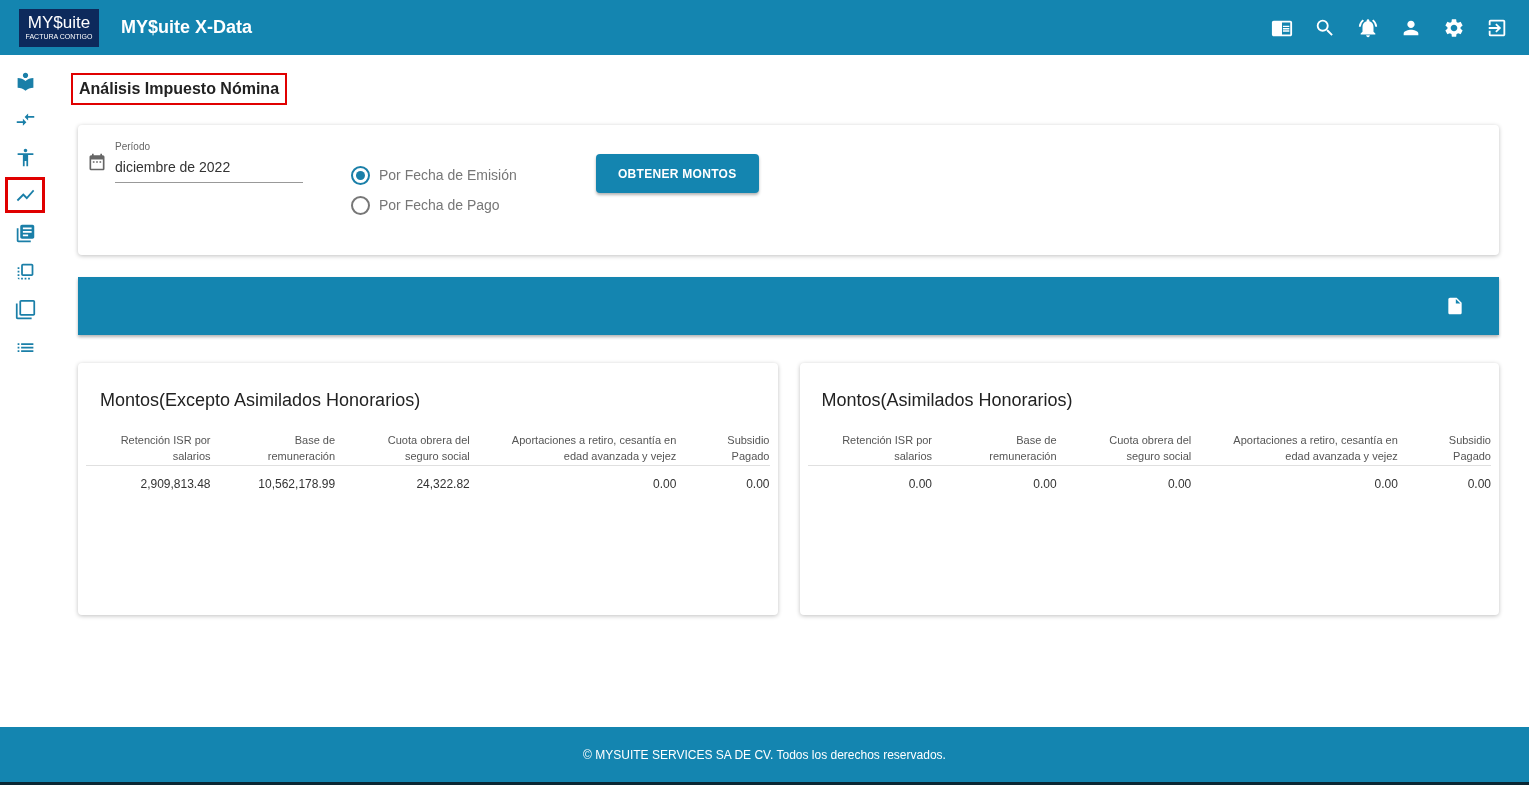 This screenshot has width=1529, height=785. I want to click on settings-icon, so click(1454, 27).